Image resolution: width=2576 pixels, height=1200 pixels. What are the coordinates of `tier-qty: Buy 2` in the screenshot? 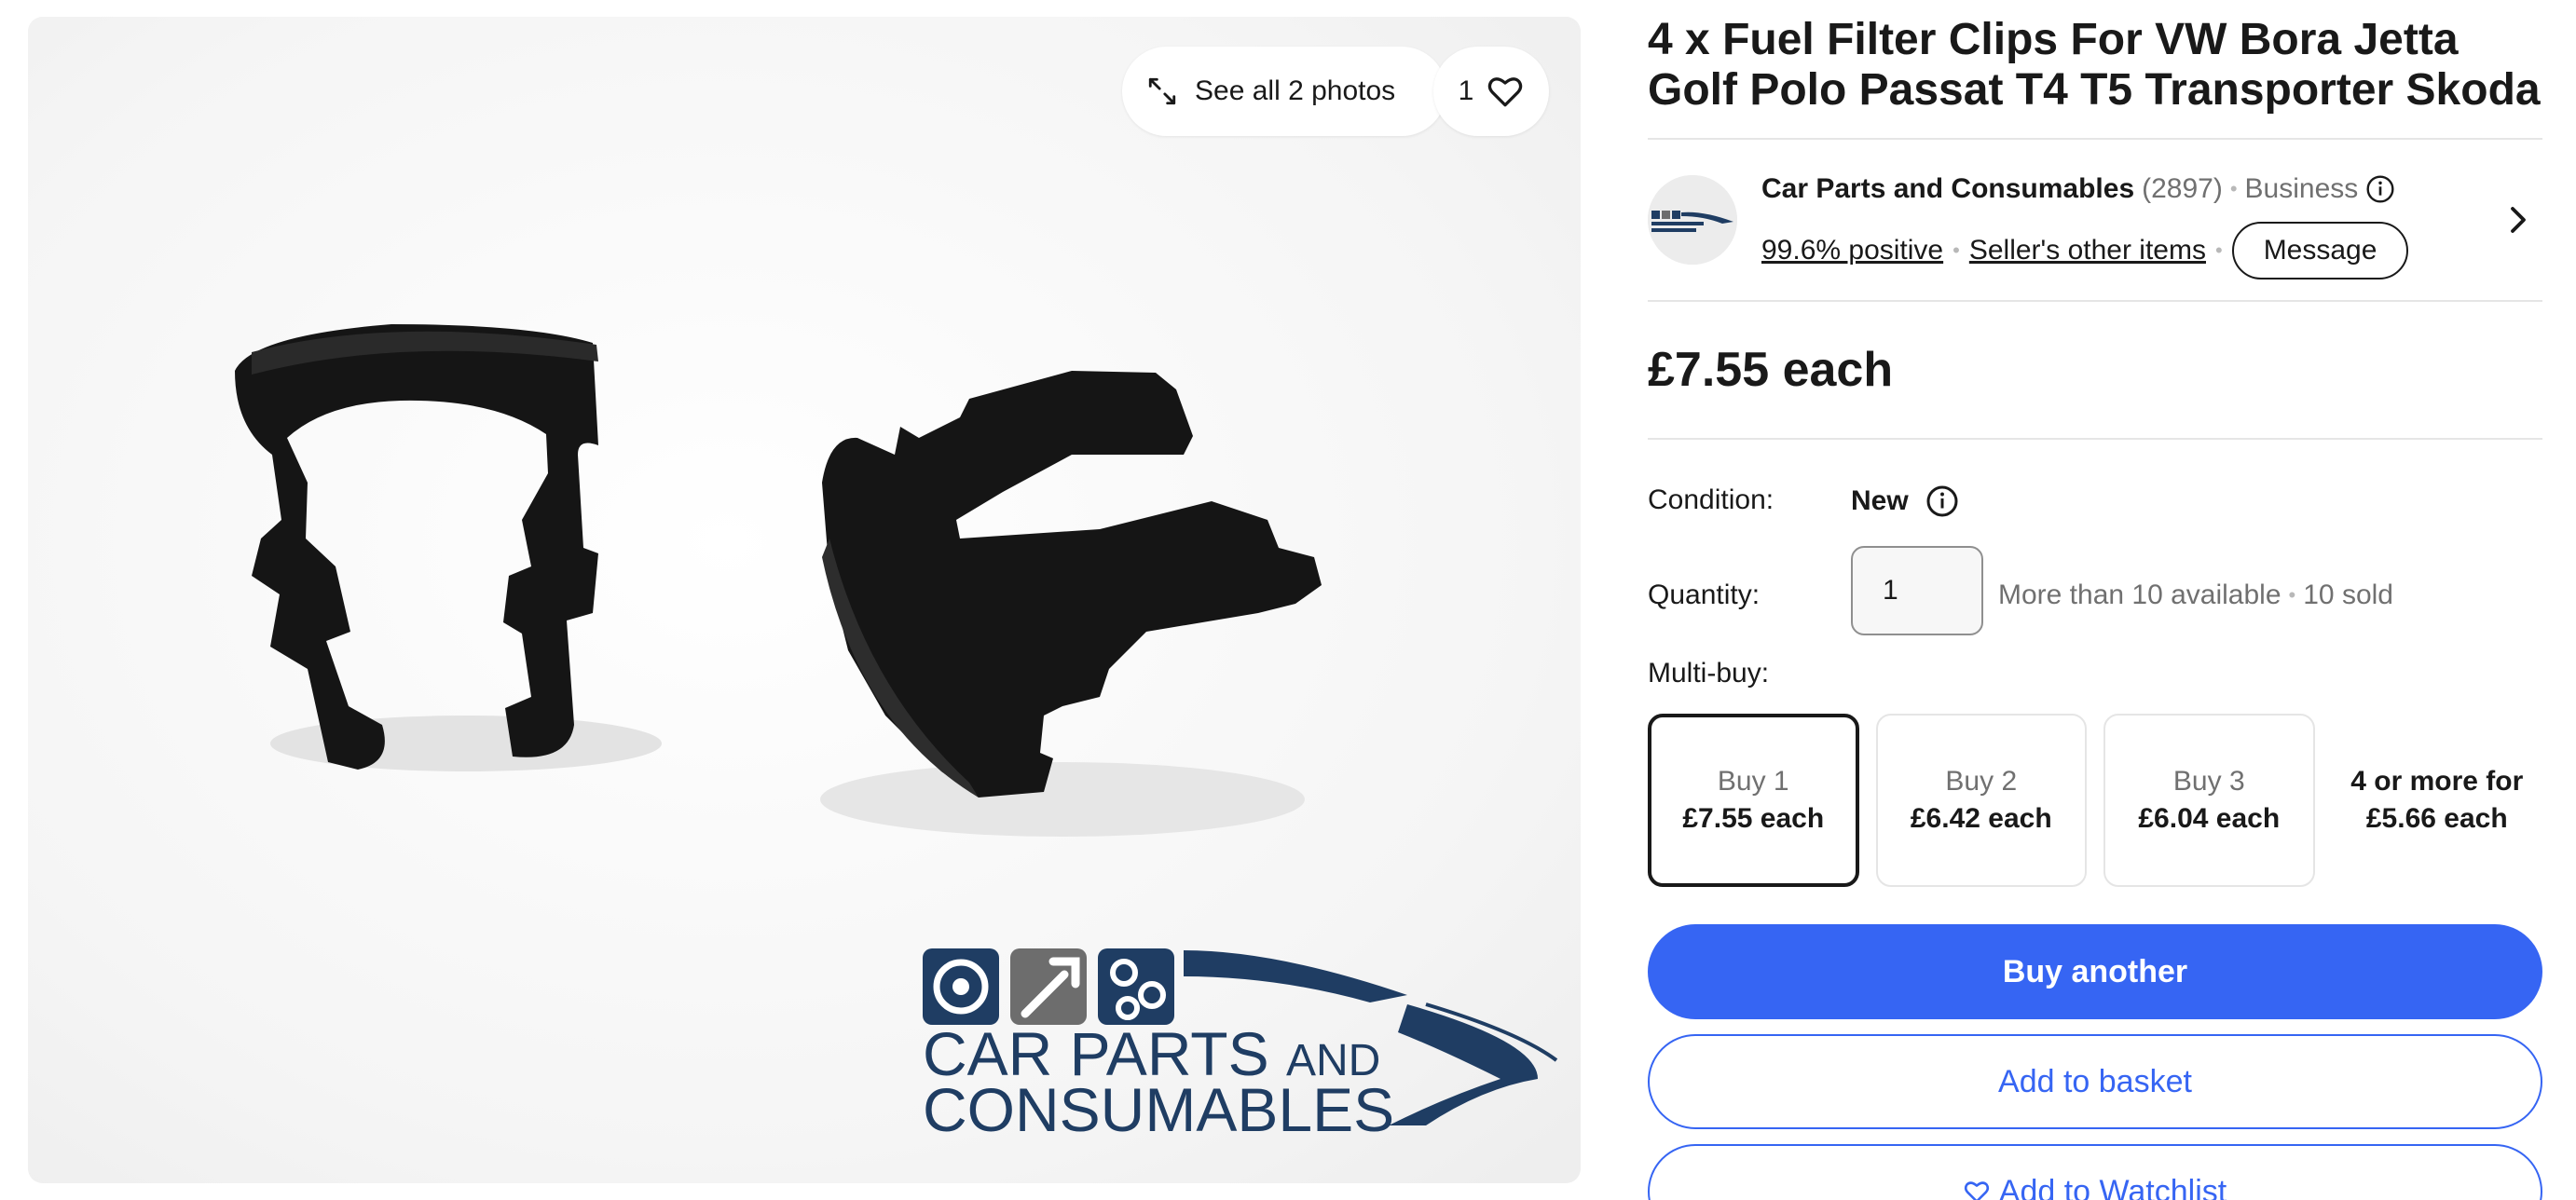 It's located at (1982, 781).